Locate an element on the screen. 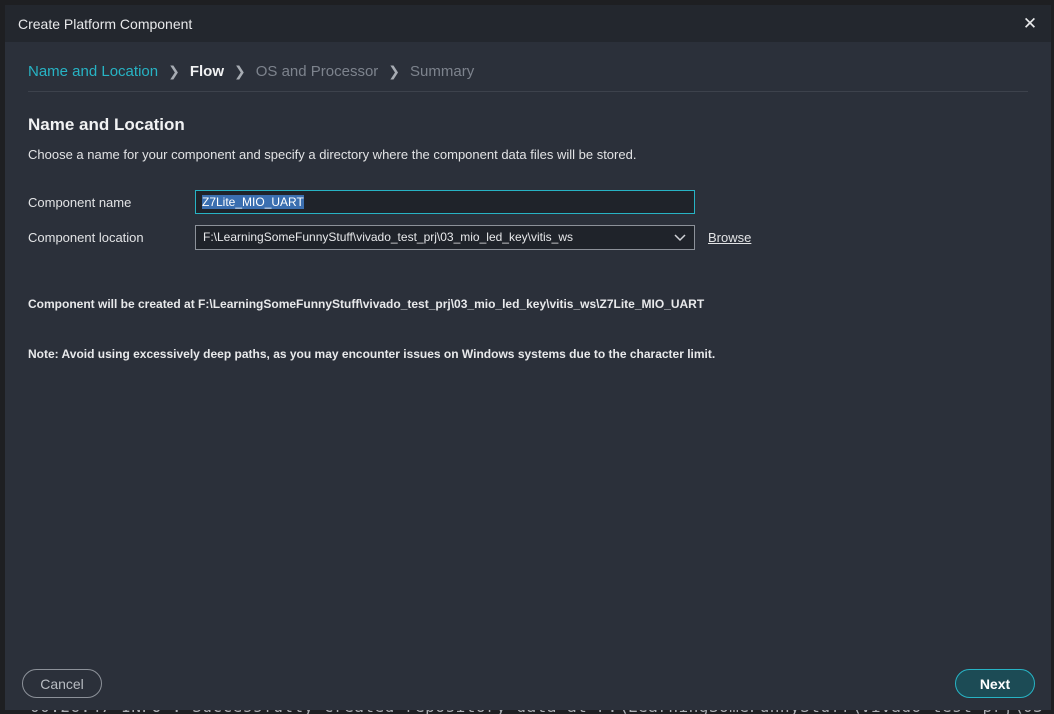 Image resolution: width=1054 pixels, height=714 pixels. section-title: Name and Location is located at coordinates (106, 124).